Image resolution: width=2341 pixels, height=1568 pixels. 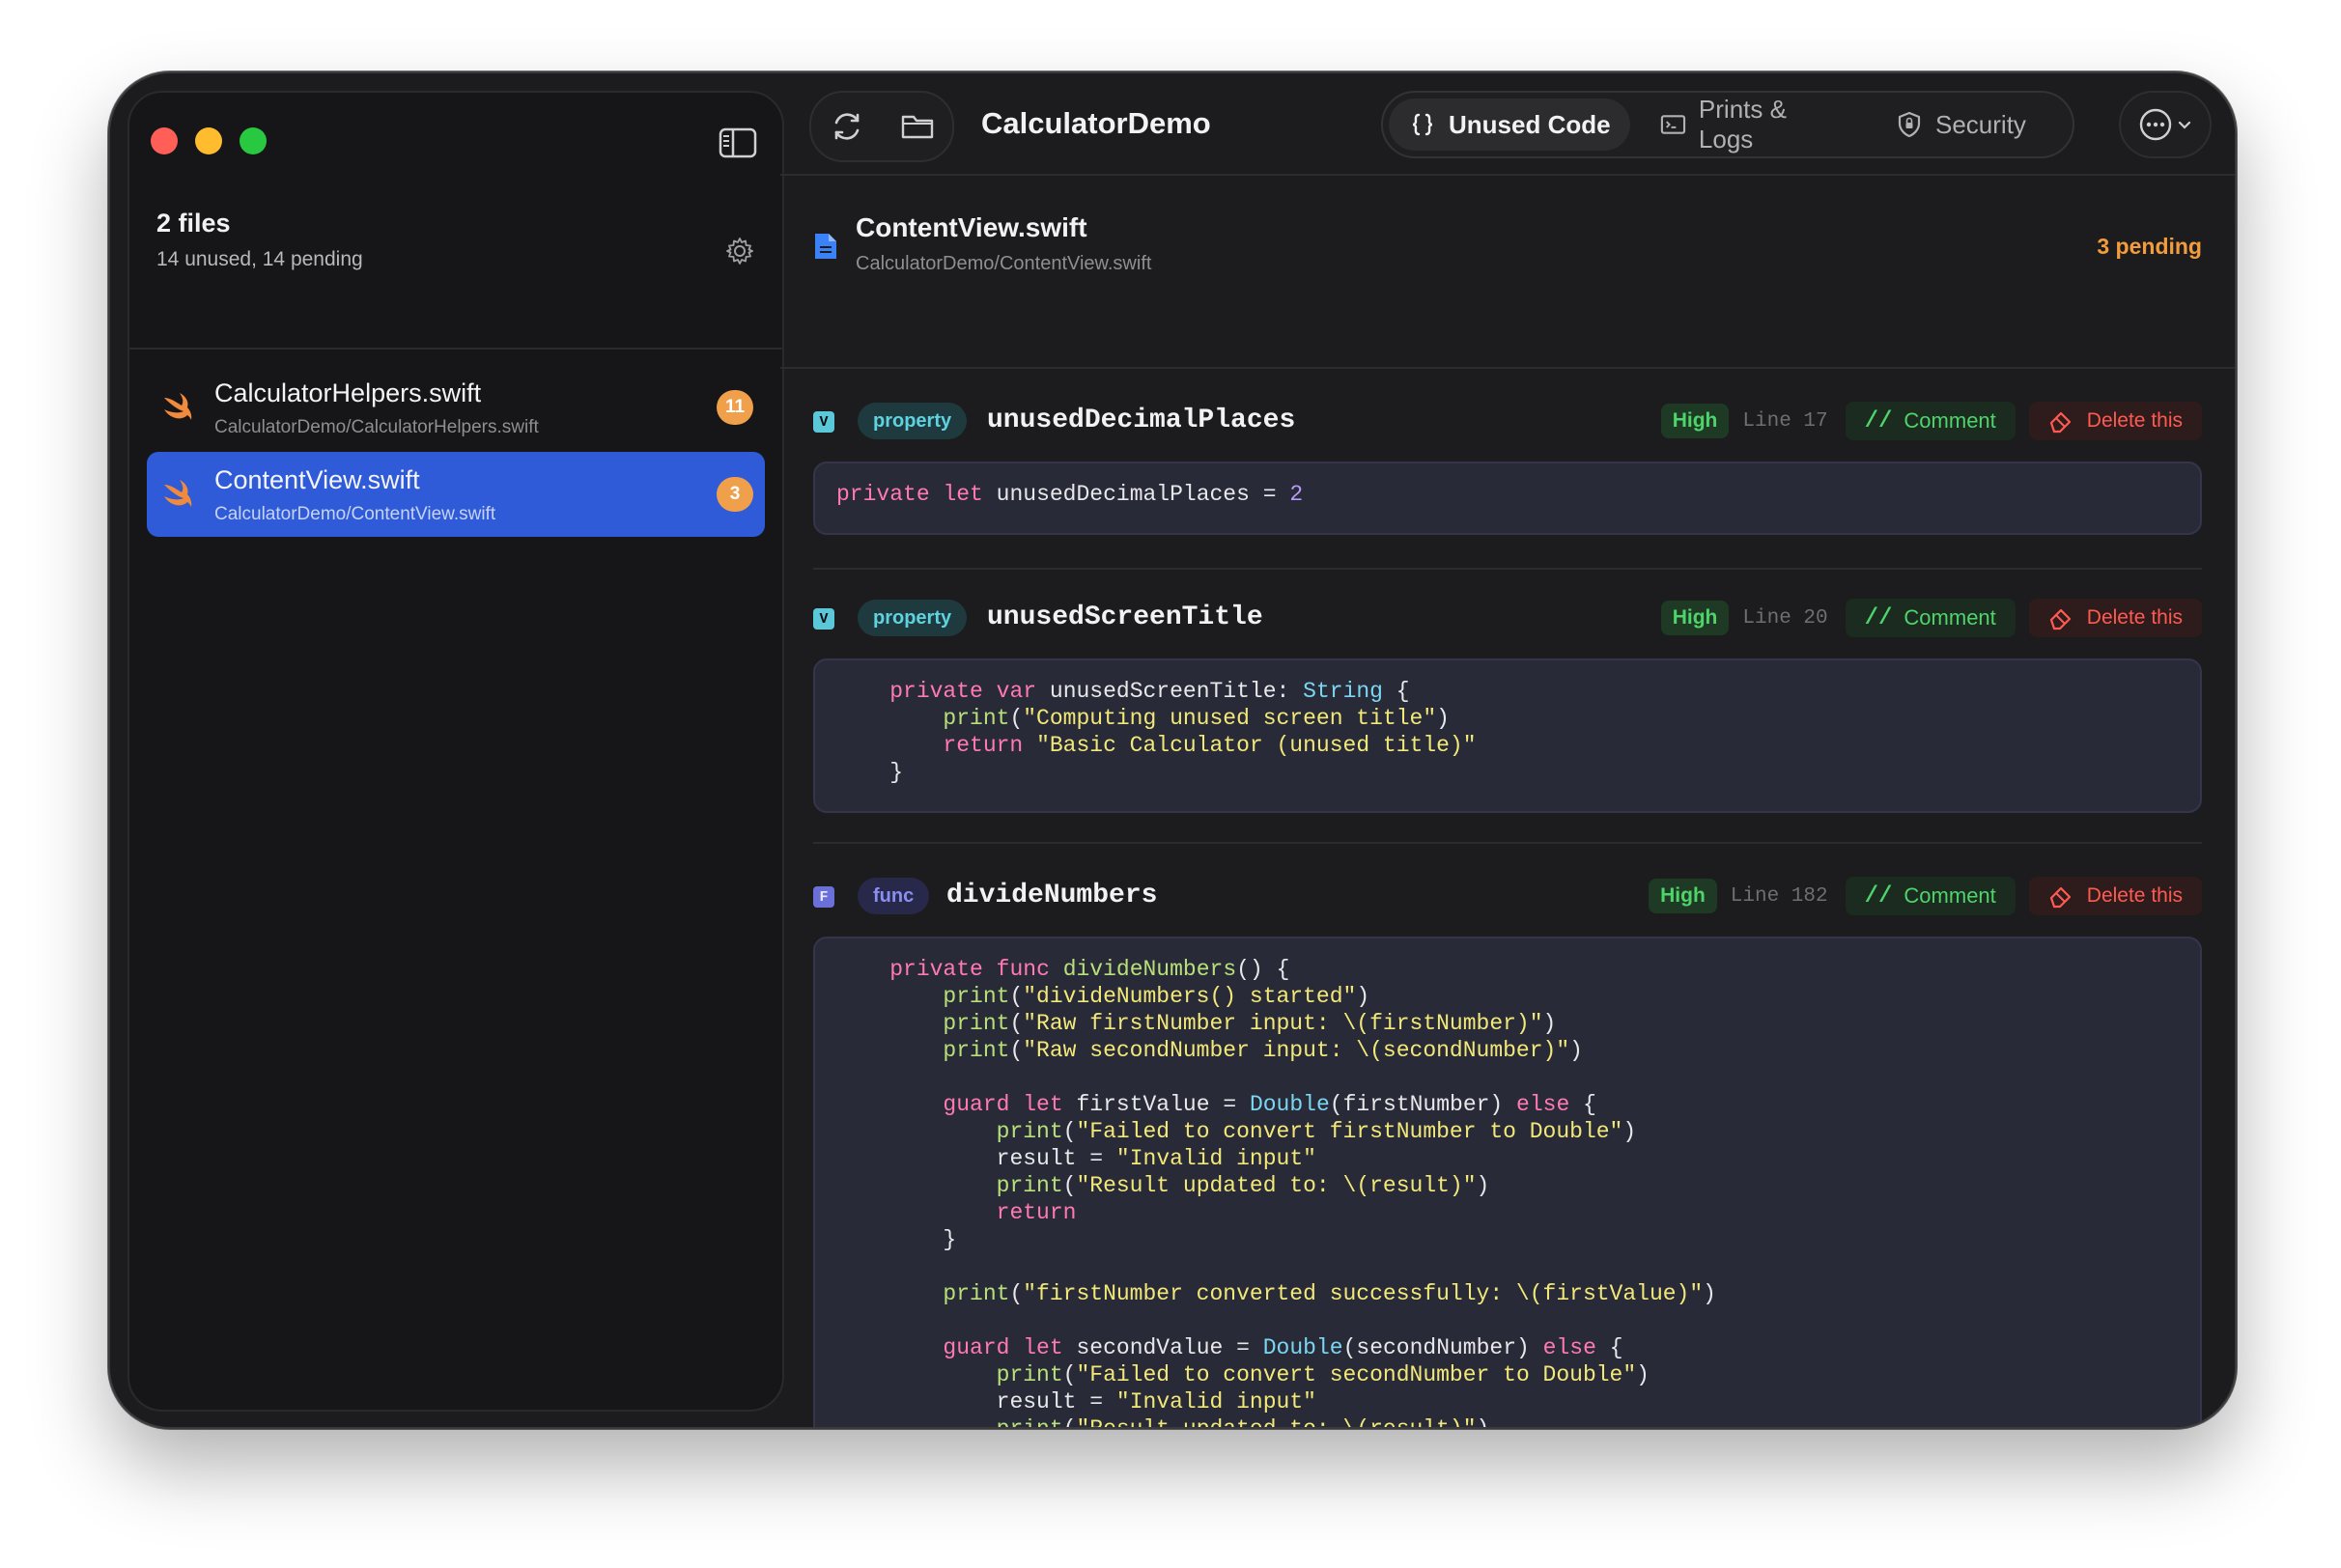 I want to click on toolbar-actions-group, so click(x=882, y=127).